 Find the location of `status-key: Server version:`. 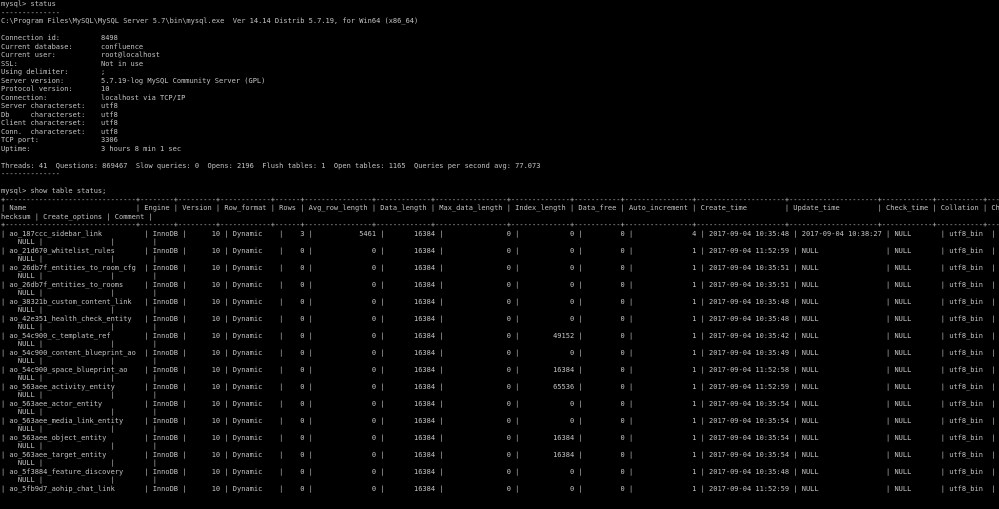

status-key: Server version: is located at coordinates (33, 80).